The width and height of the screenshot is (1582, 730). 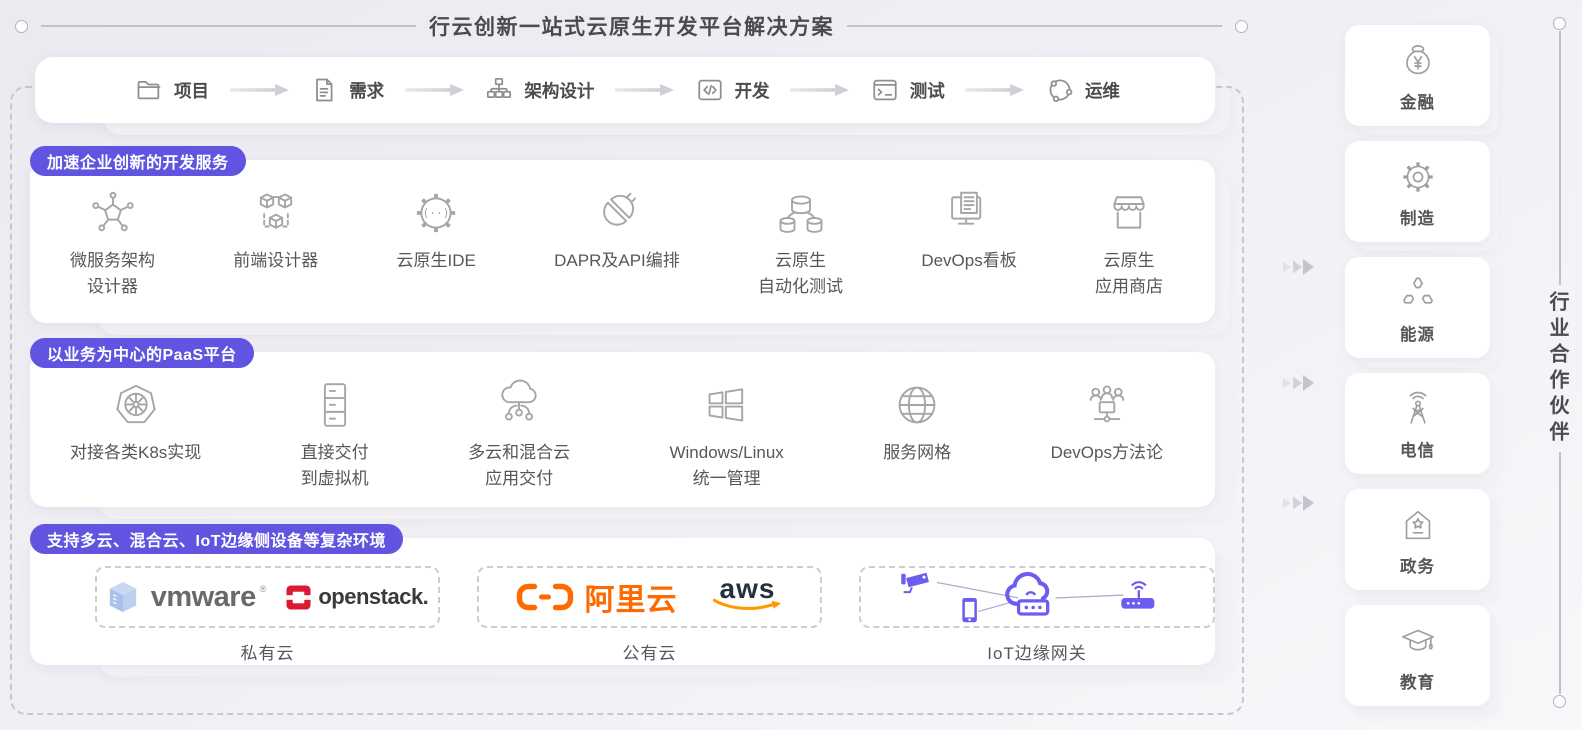 What do you see at coordinates (649, 653) in the screenshot?
I see `environment-label: 公有云` at bounding box center [649, 653].